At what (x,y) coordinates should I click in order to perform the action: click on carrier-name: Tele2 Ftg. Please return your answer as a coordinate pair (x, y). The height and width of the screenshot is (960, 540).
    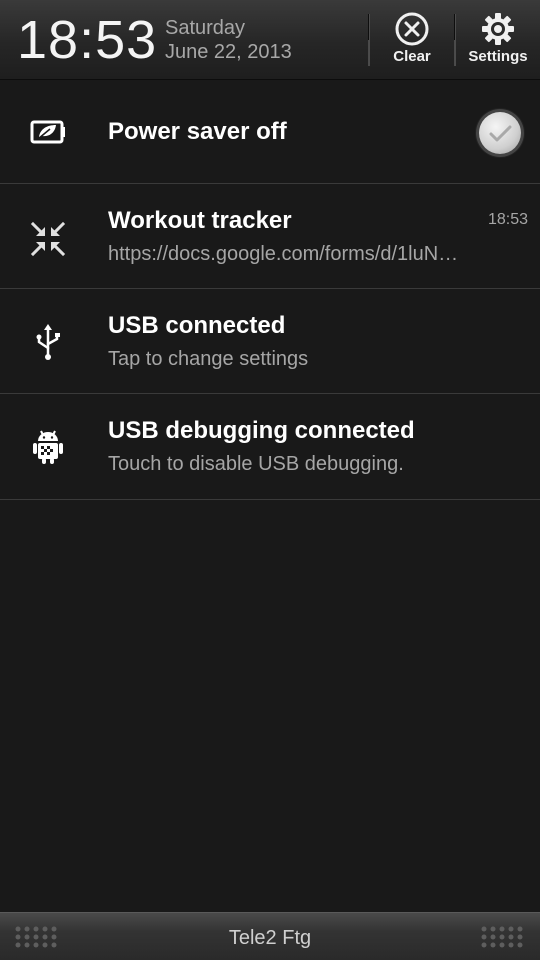
    Looking at the image, I should click on (270, 938).